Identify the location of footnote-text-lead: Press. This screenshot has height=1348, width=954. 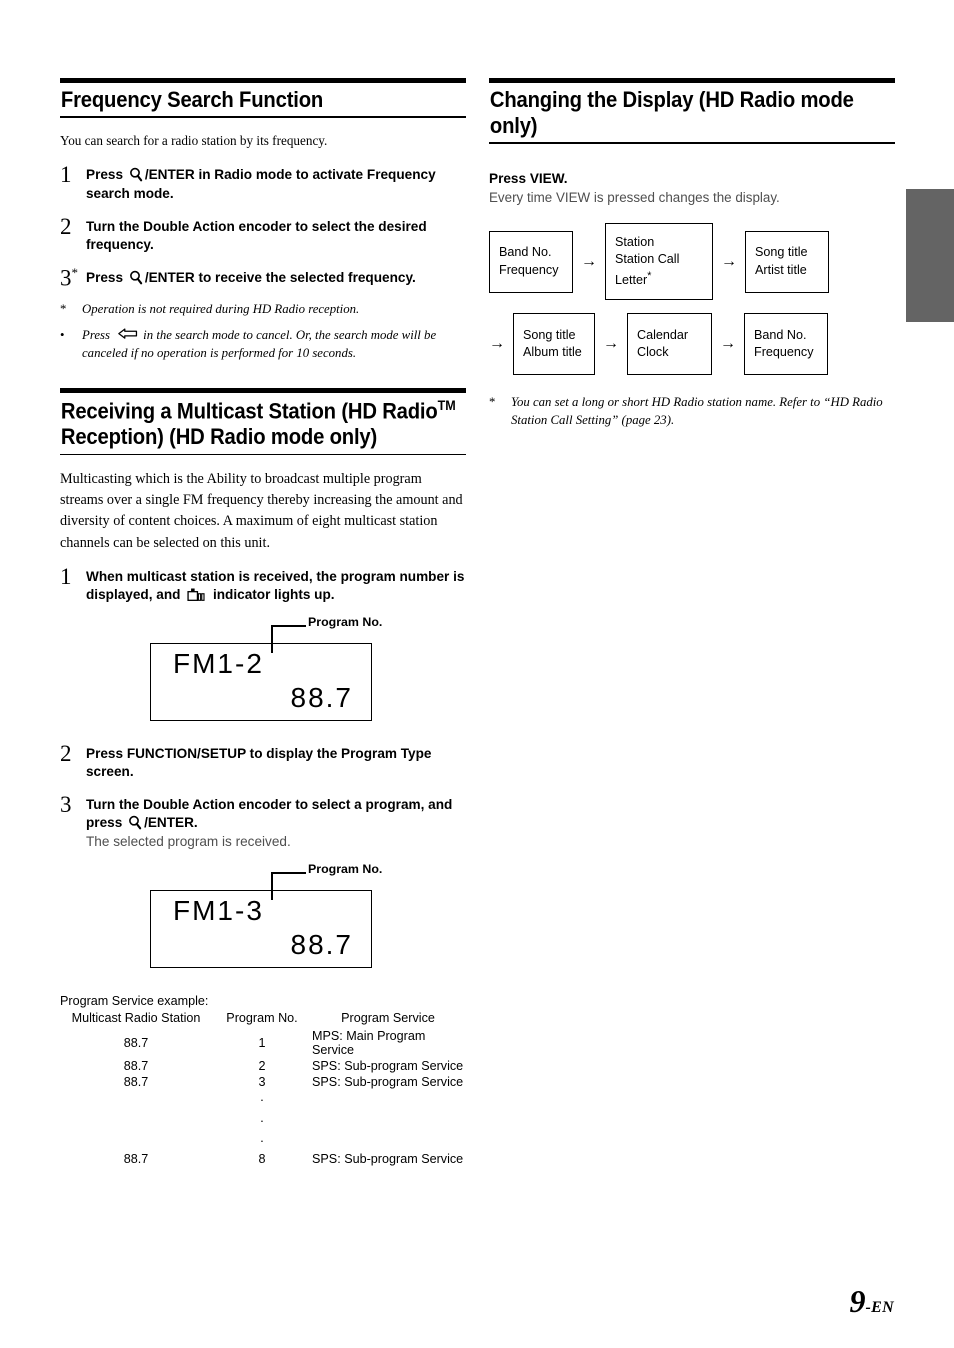
(98, 334).